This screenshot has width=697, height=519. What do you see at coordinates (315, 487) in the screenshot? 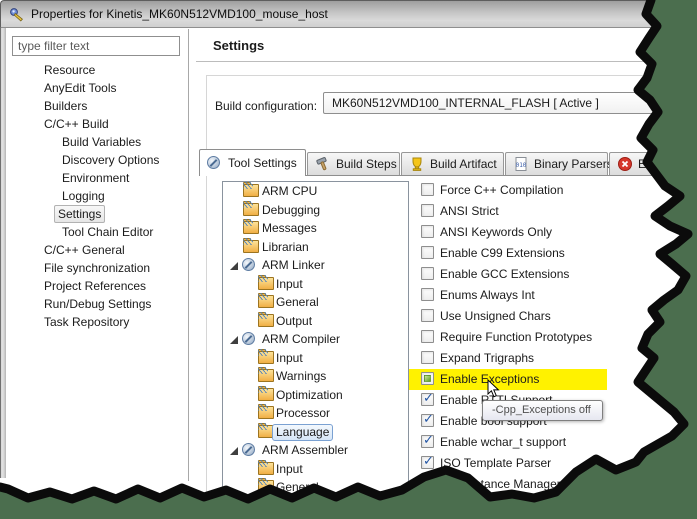
I see `tool-tree-assembler-general: General` at bounding box center [315, 487].